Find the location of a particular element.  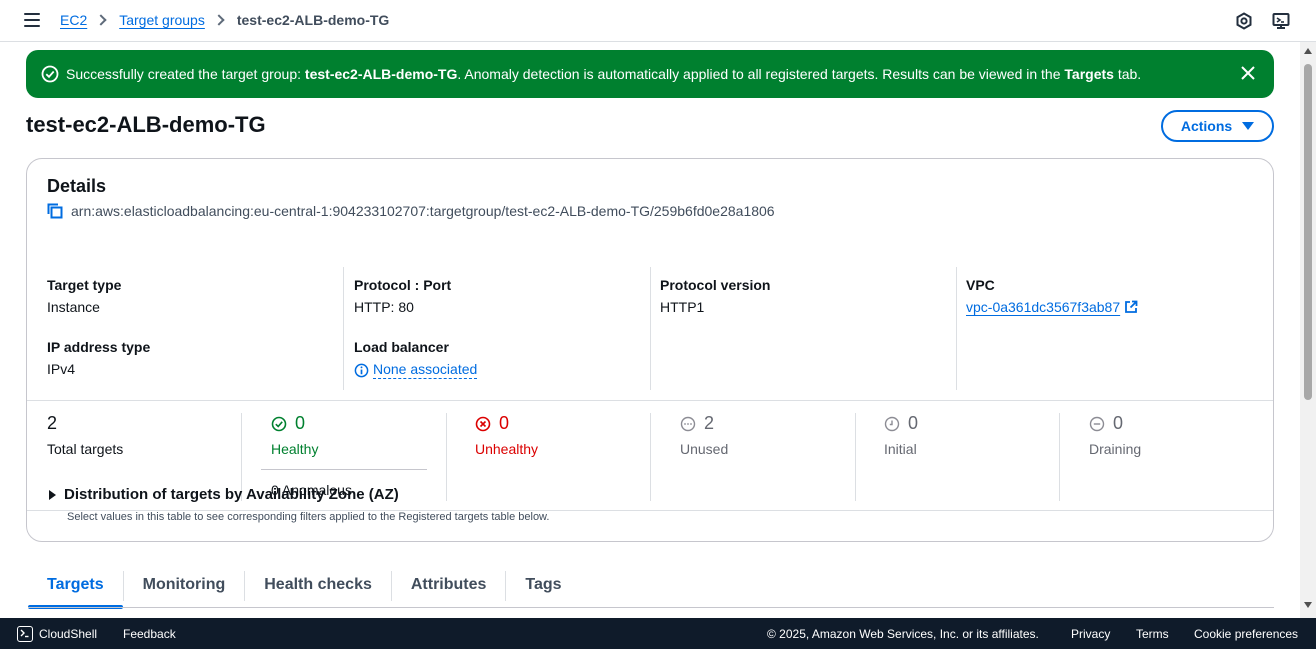

ip-type-label: IP address type is located at coordinates (99, 347).